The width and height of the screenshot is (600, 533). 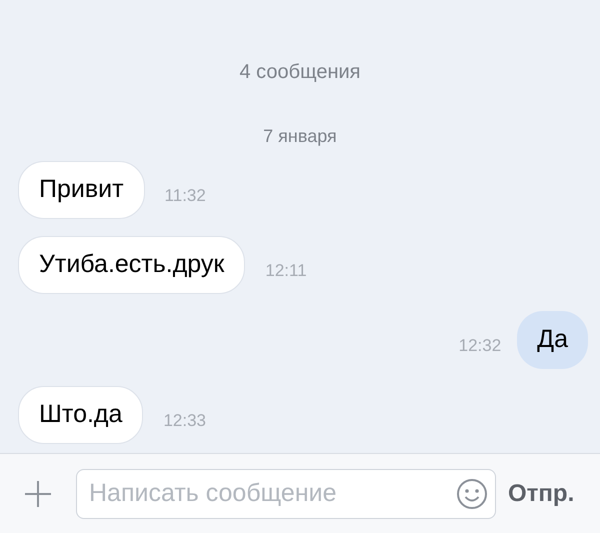 What do you see at coordinates (81, 415) in the screenshot?
I see `message-bubble: Што.да` at bounding box center [81, 415].